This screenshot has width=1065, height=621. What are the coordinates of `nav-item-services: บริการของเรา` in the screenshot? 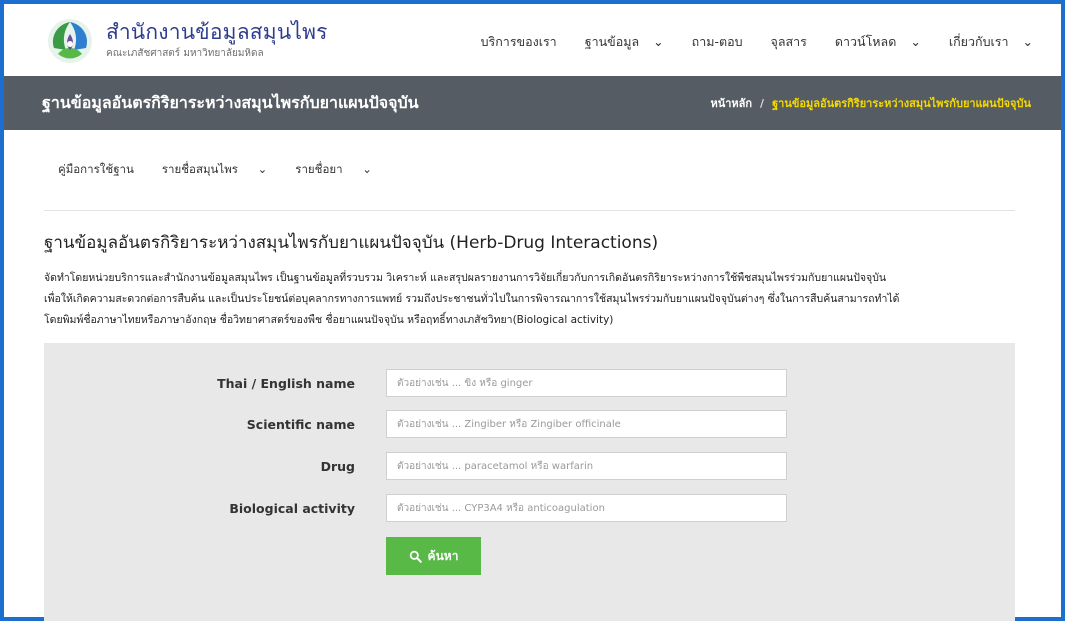 It's located at (512, 42).